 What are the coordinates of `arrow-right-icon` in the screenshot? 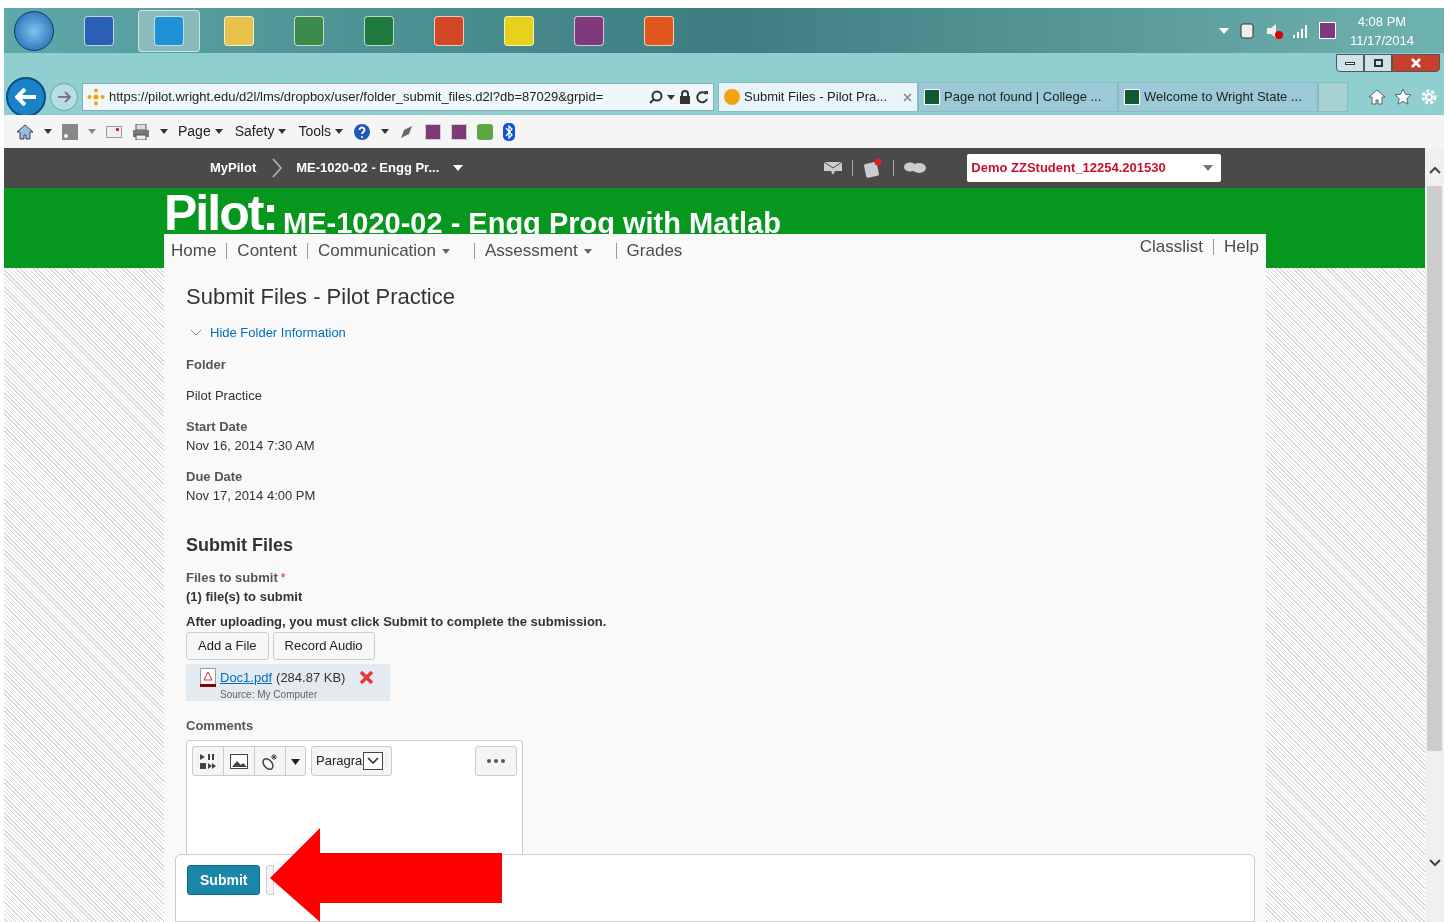 It's located at (64, 97).